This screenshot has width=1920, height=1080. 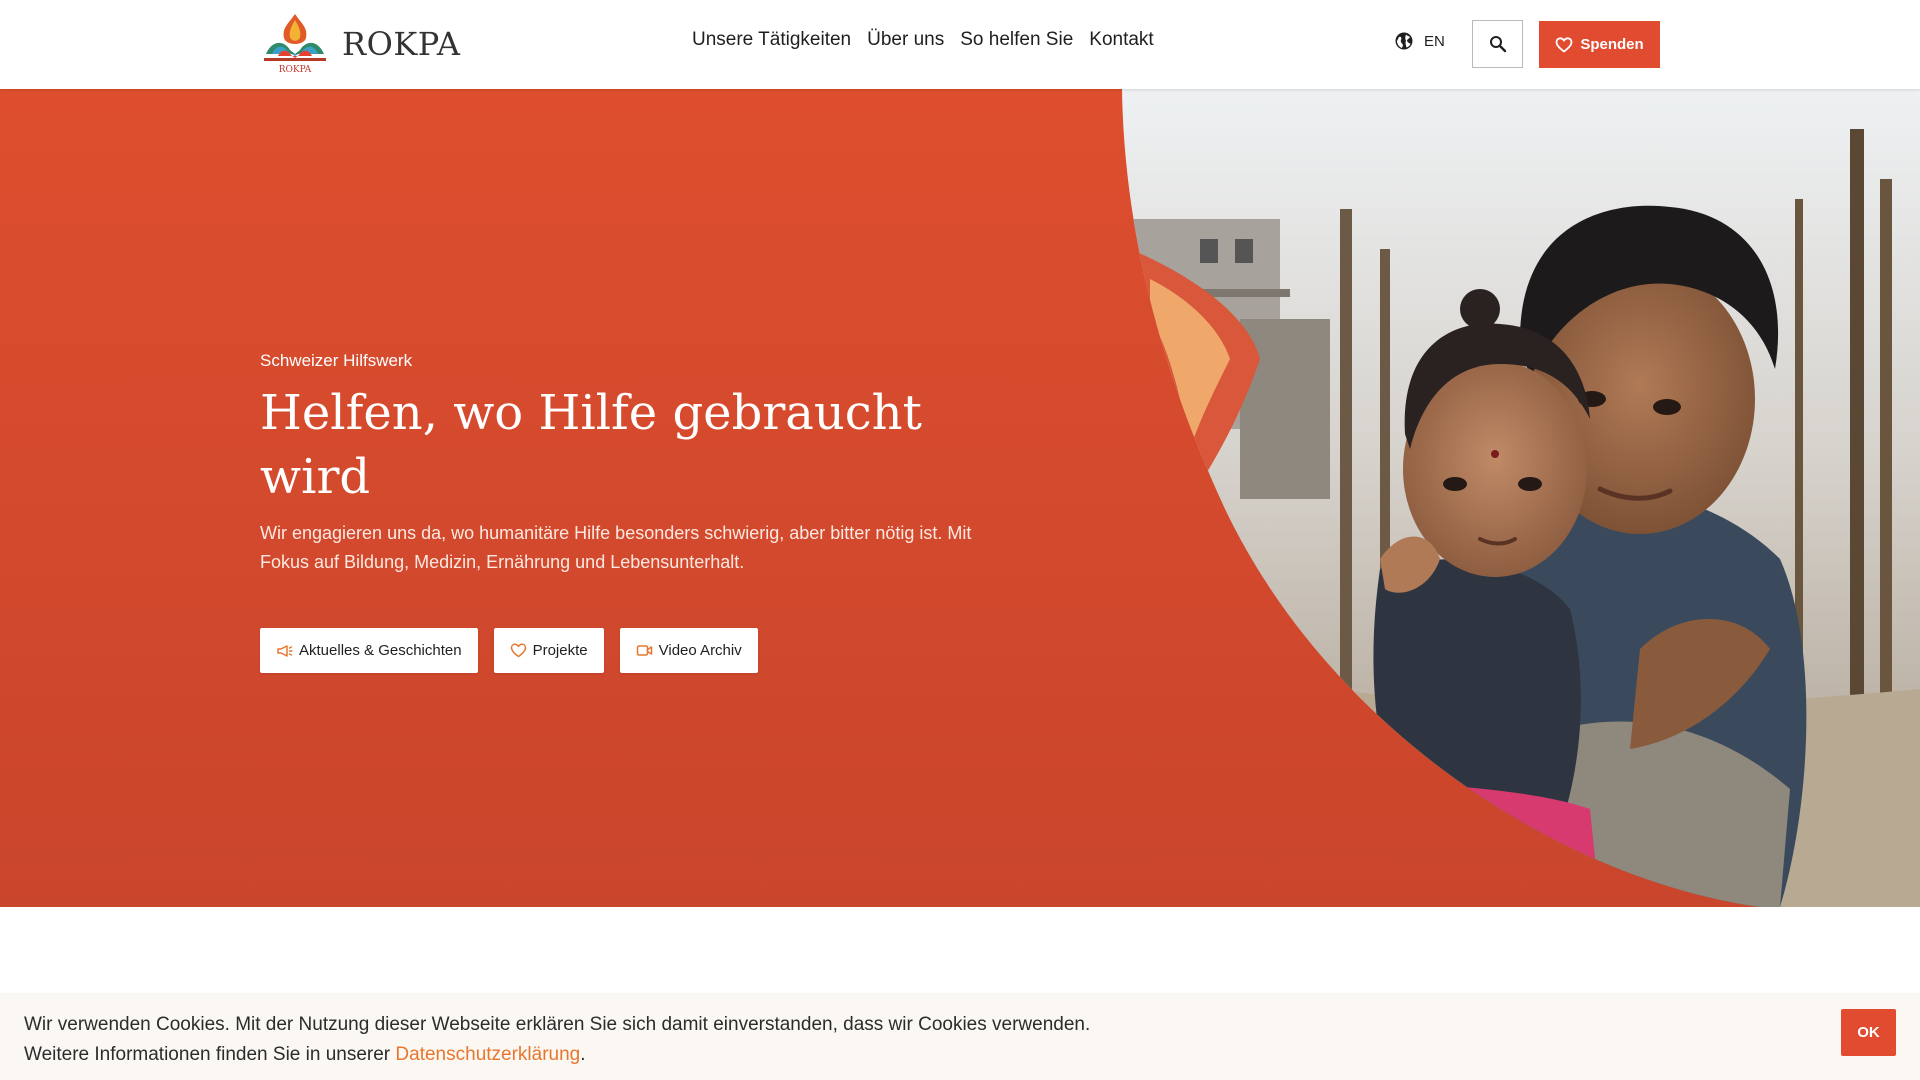 What do you see at coordinates (560, 650) in the screenshot?
I see `projects-label: Projekte` at bounding box center [560, 650].